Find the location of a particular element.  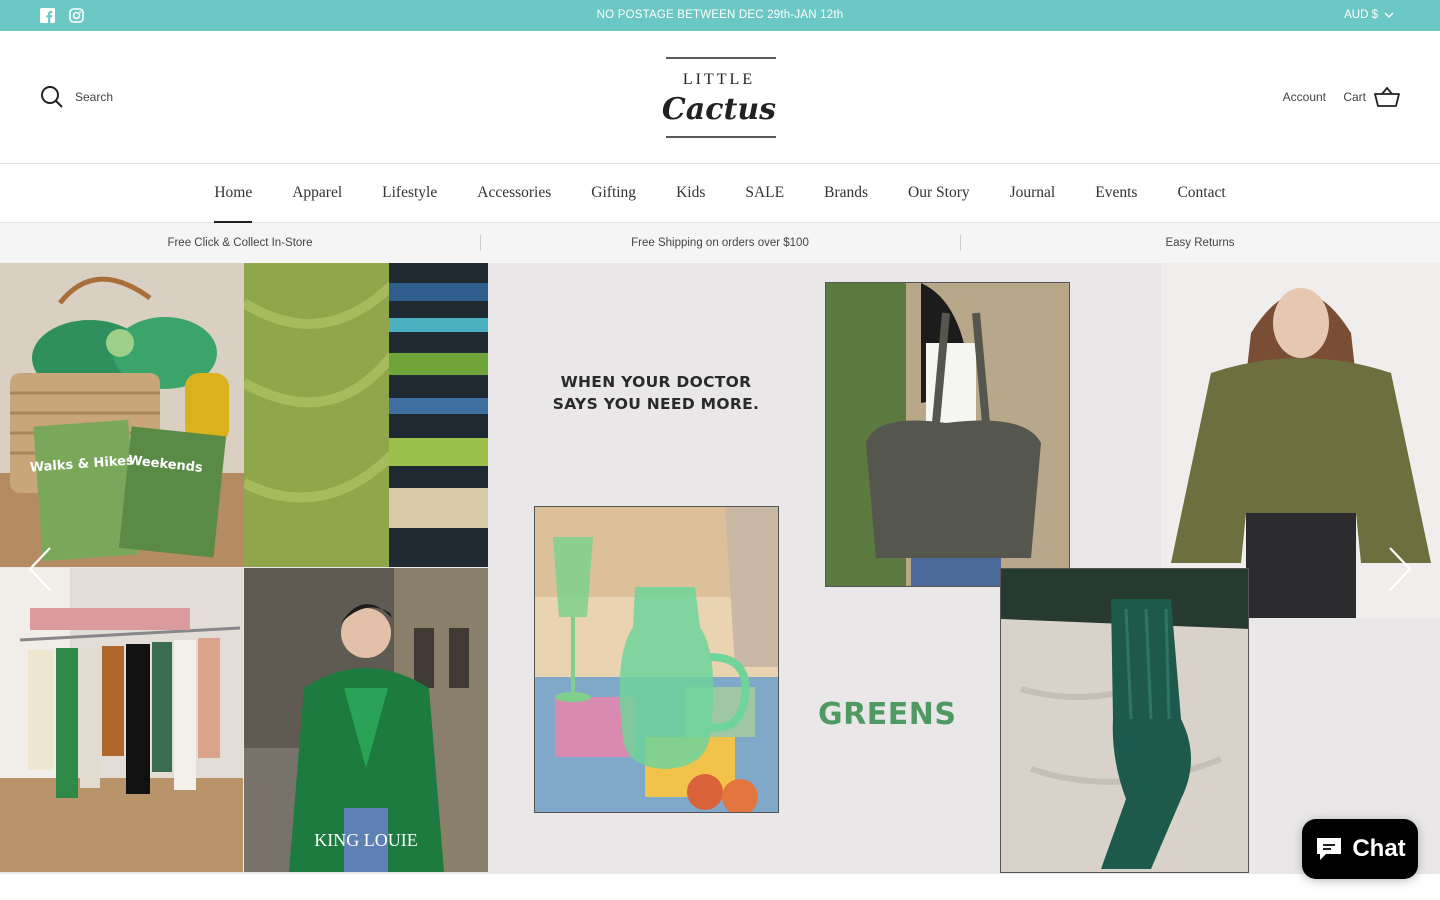

hero-image-basket-books: Walks & Hikes Weekends is located at coordinates (122, 415).